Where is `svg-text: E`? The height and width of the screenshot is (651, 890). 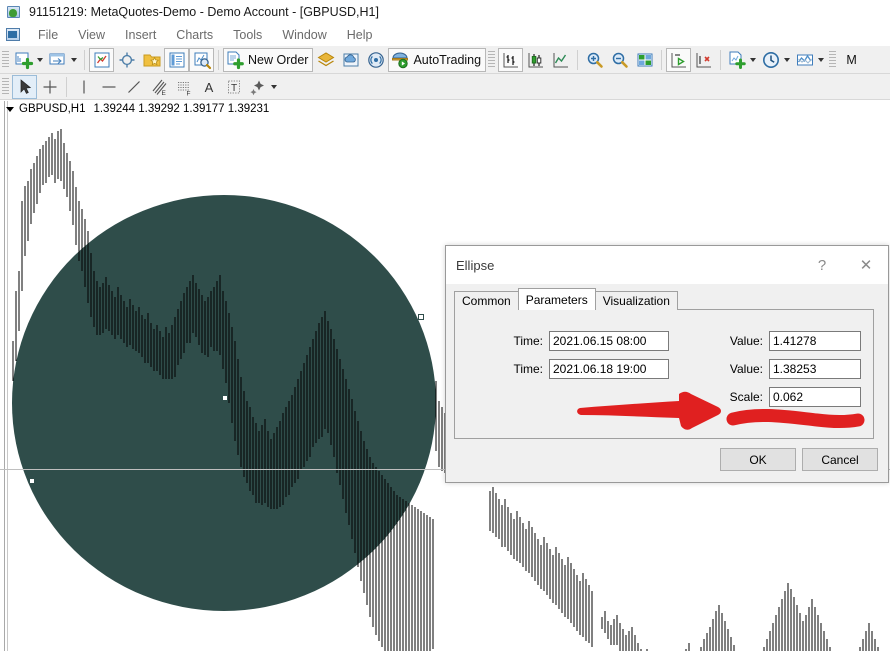 svg-text: E is located at coordinates (163, 93).